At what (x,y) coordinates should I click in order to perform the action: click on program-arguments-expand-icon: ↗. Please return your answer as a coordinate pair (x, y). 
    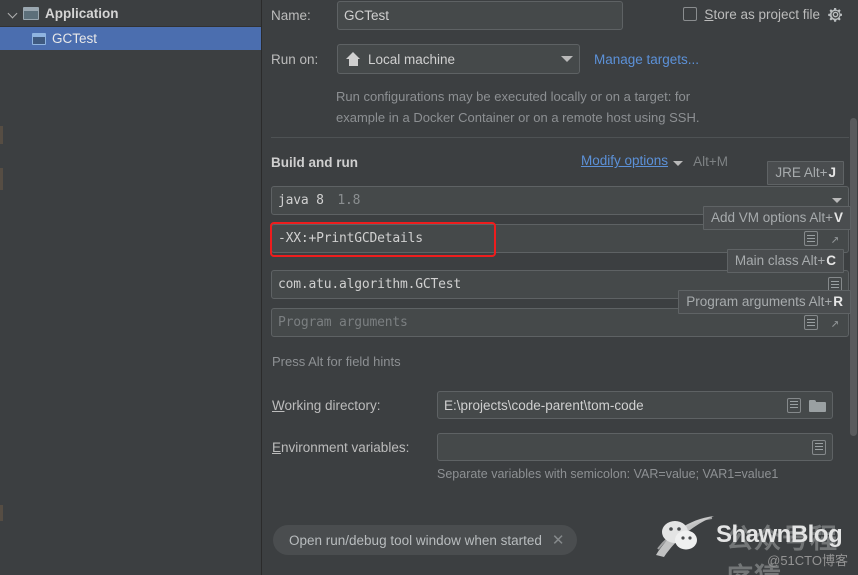
    Looking at the image, I should click on (835, 323).